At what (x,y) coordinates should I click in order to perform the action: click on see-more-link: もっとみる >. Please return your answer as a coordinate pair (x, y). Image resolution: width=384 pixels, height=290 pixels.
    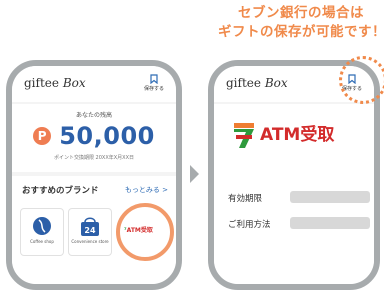
    Looking at the image, I should click on (146, 190).